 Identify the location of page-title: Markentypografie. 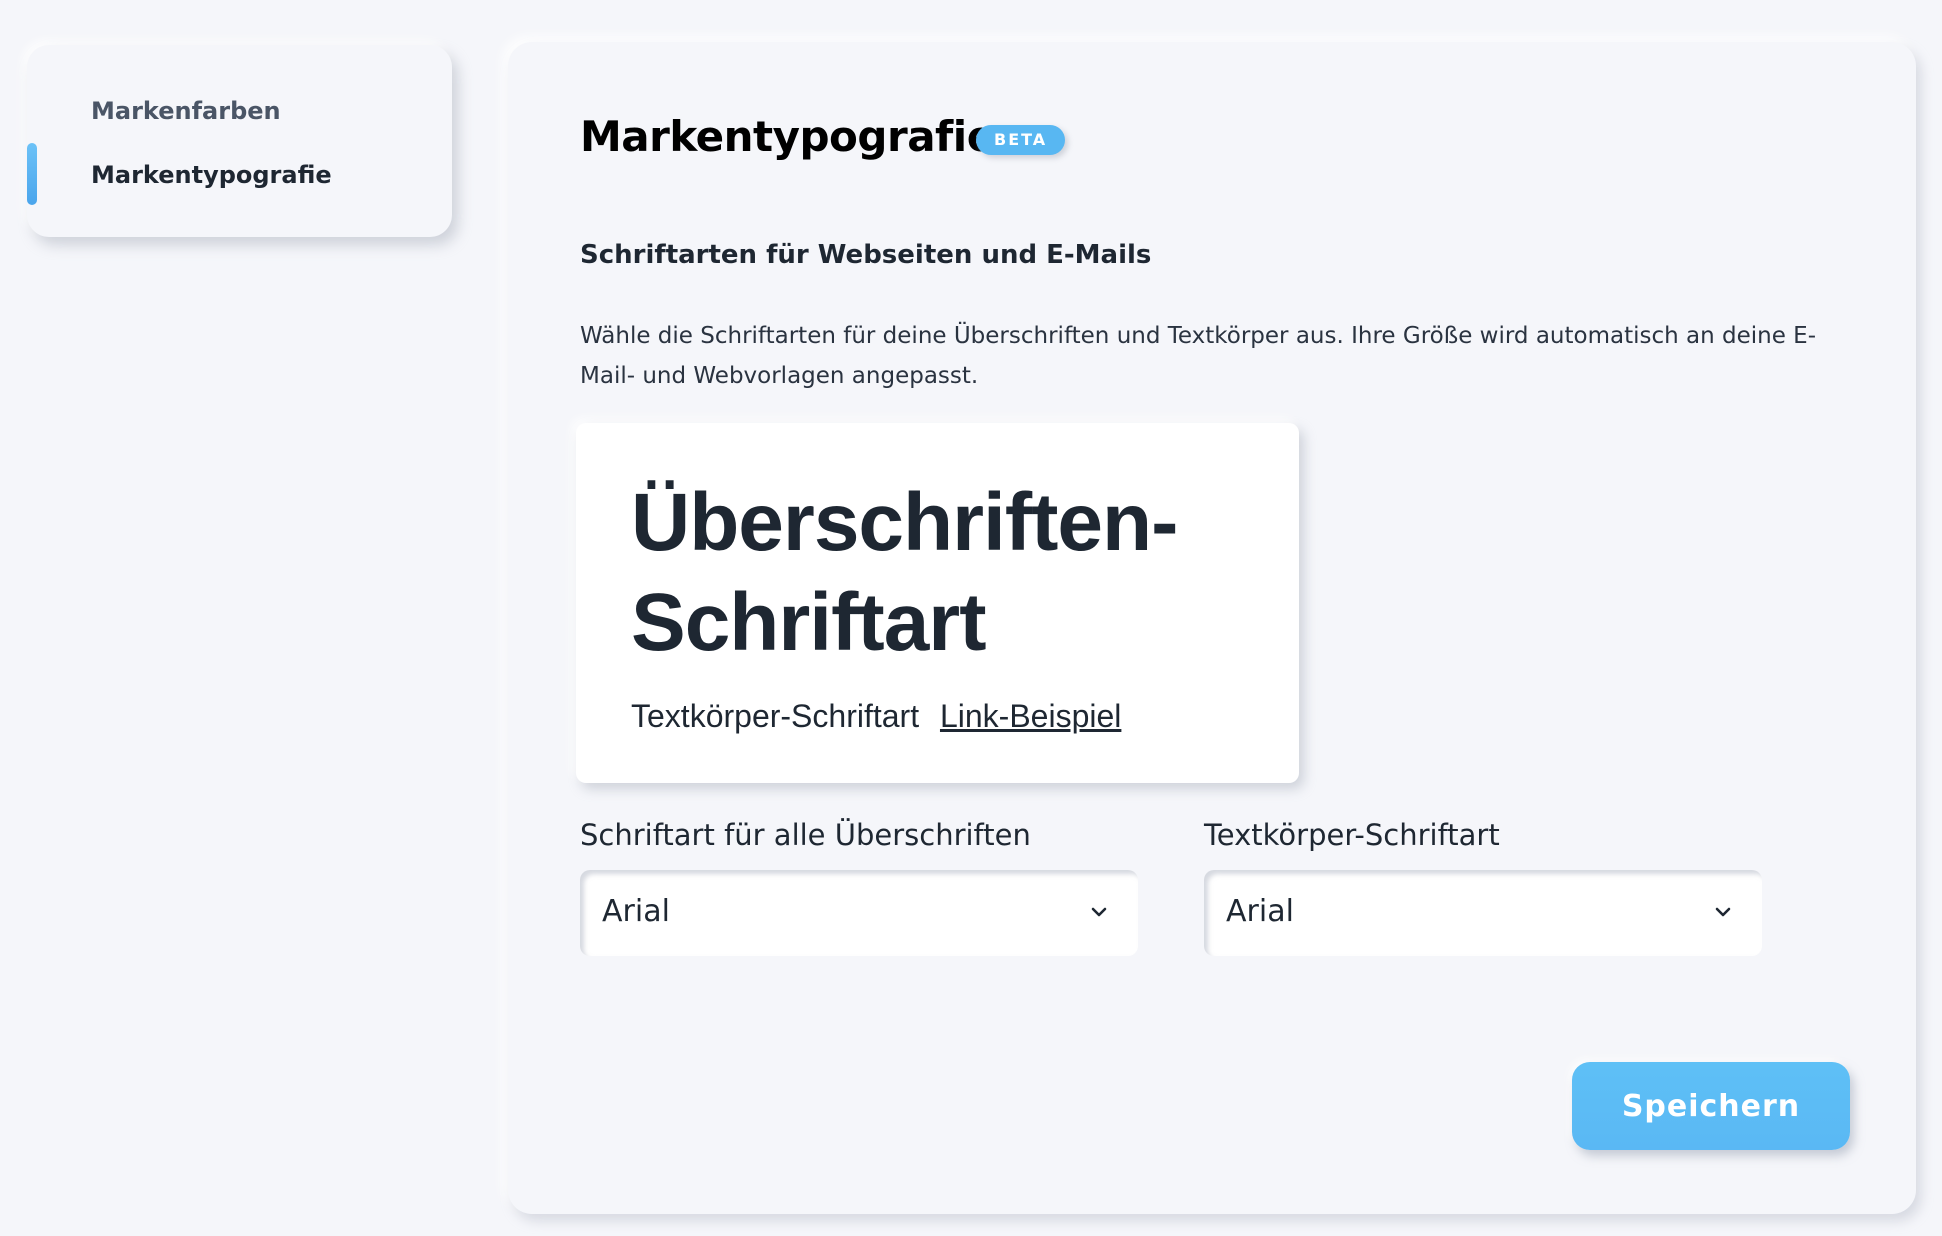
(787, 136).